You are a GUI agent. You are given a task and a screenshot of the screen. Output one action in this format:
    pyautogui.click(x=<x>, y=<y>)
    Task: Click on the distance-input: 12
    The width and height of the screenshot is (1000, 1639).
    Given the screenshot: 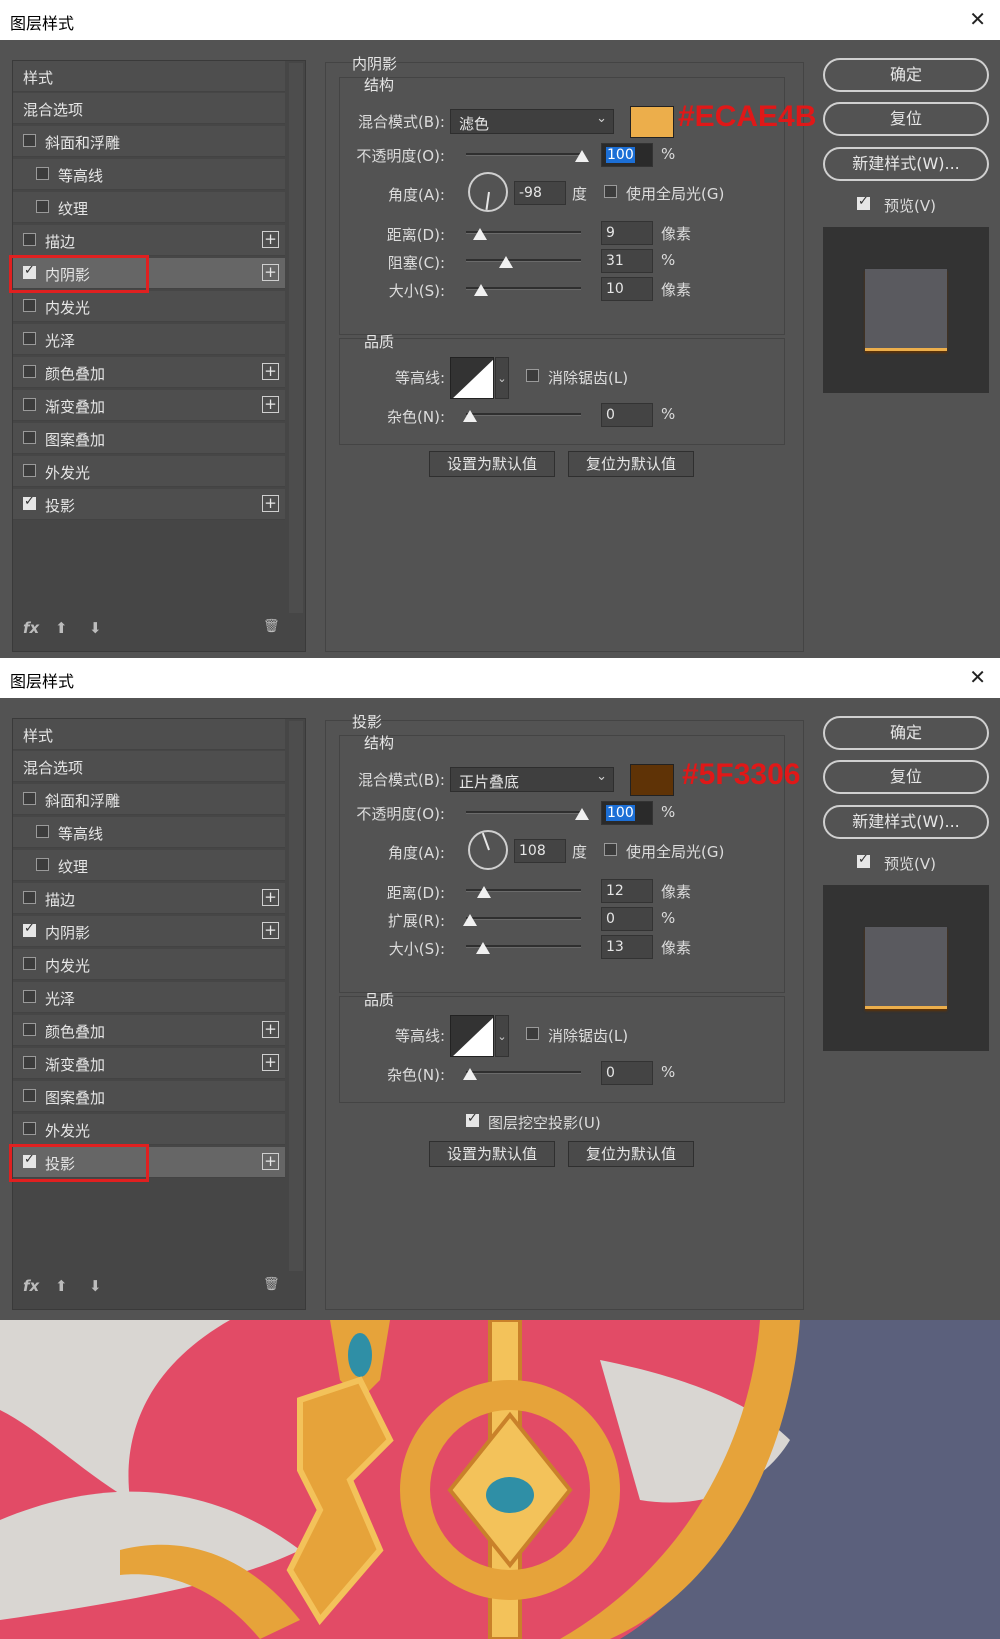 What is the action you would take?
    pyautogui.click(x=627, y=891)
    